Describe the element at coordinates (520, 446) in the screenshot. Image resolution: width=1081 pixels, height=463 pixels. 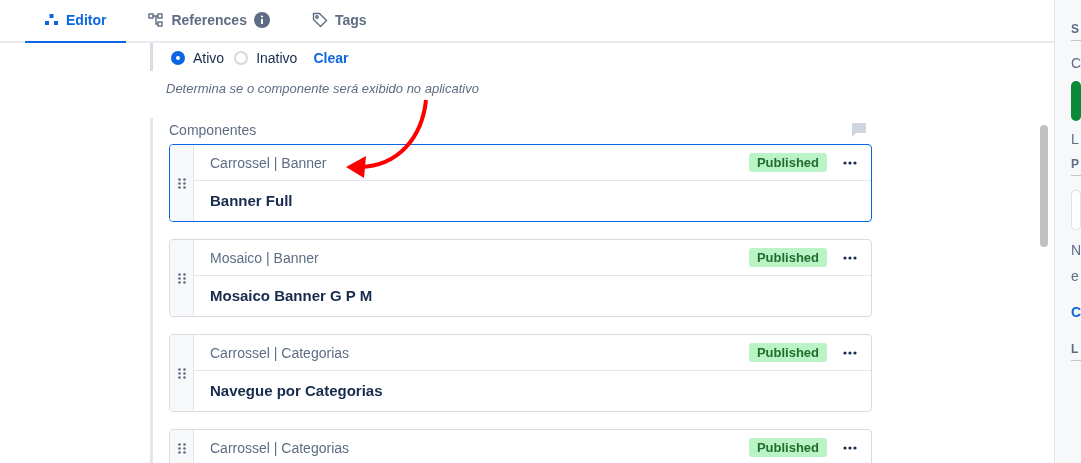
I see `component-card: Carrossel | Categorias Published` at that location.